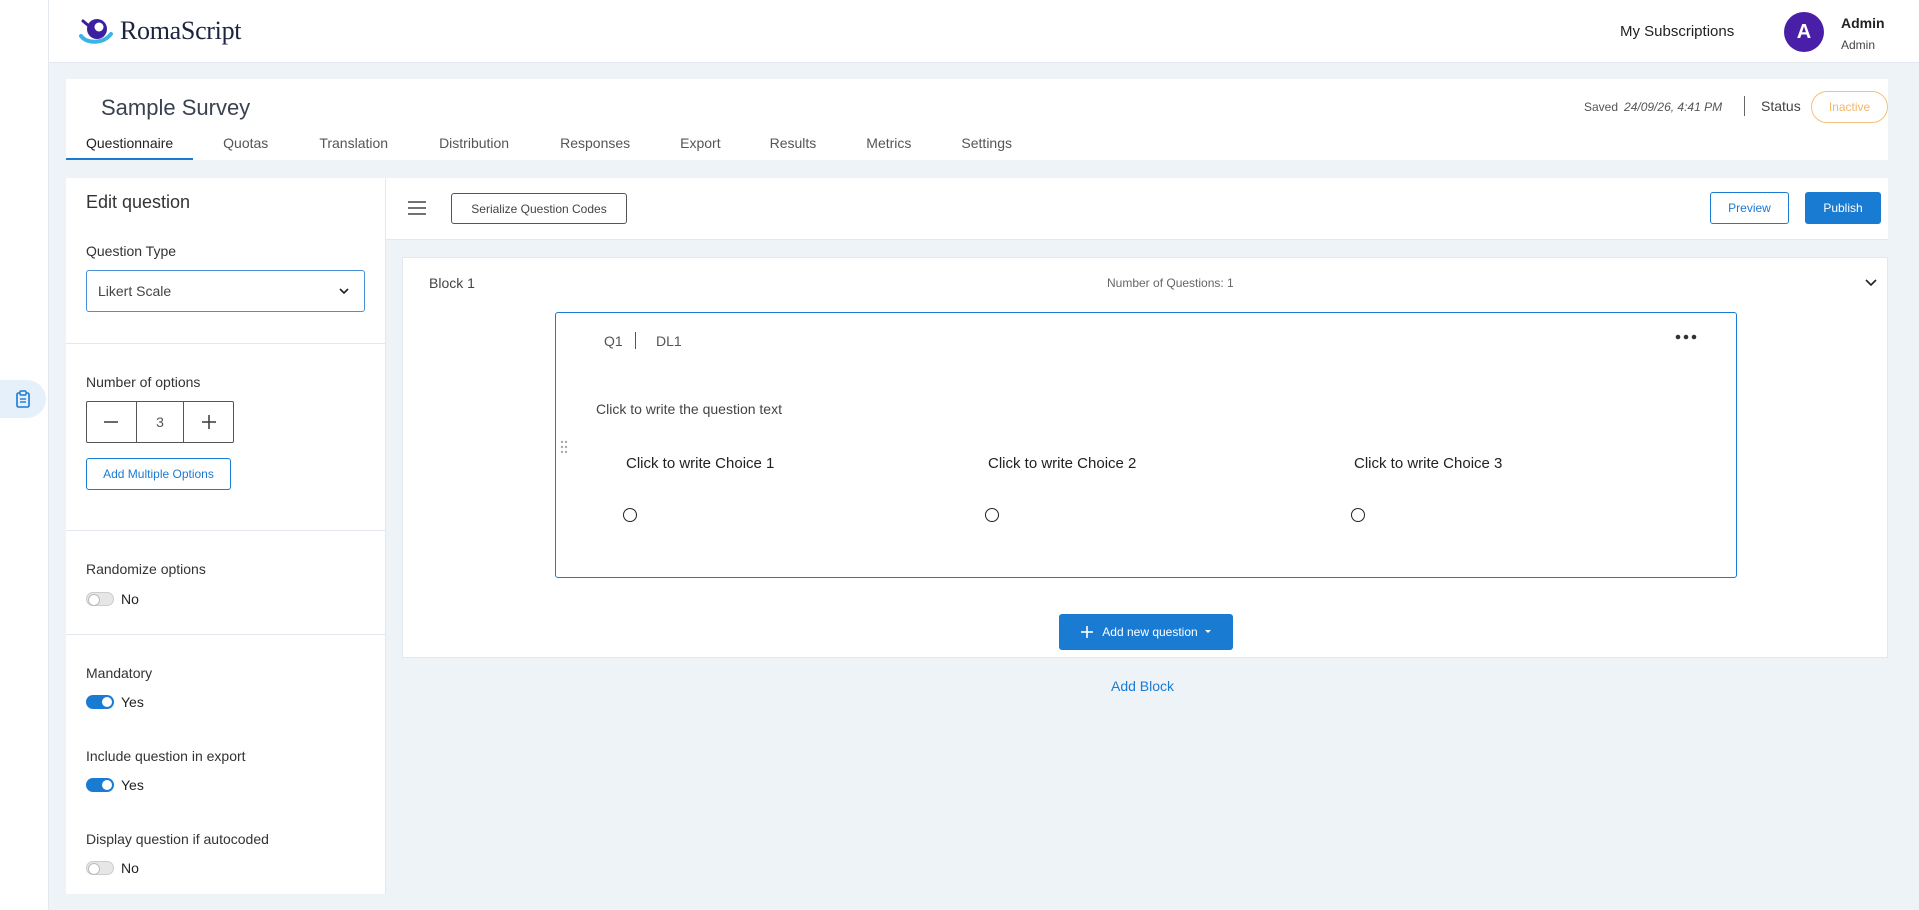  I want to click on my-subscriptions-link: My Subscriptions, so click(1677, 31).